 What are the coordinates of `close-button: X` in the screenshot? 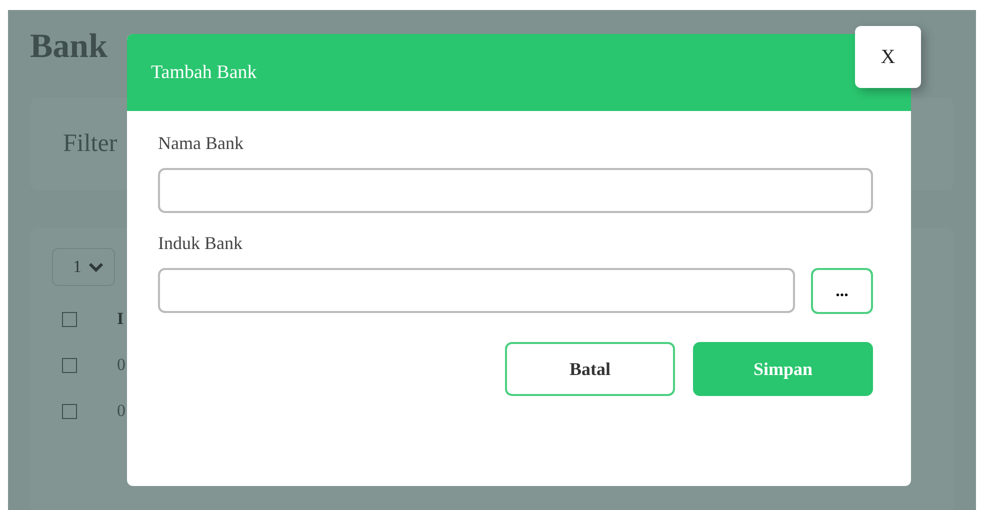 It's located at (888, 57).